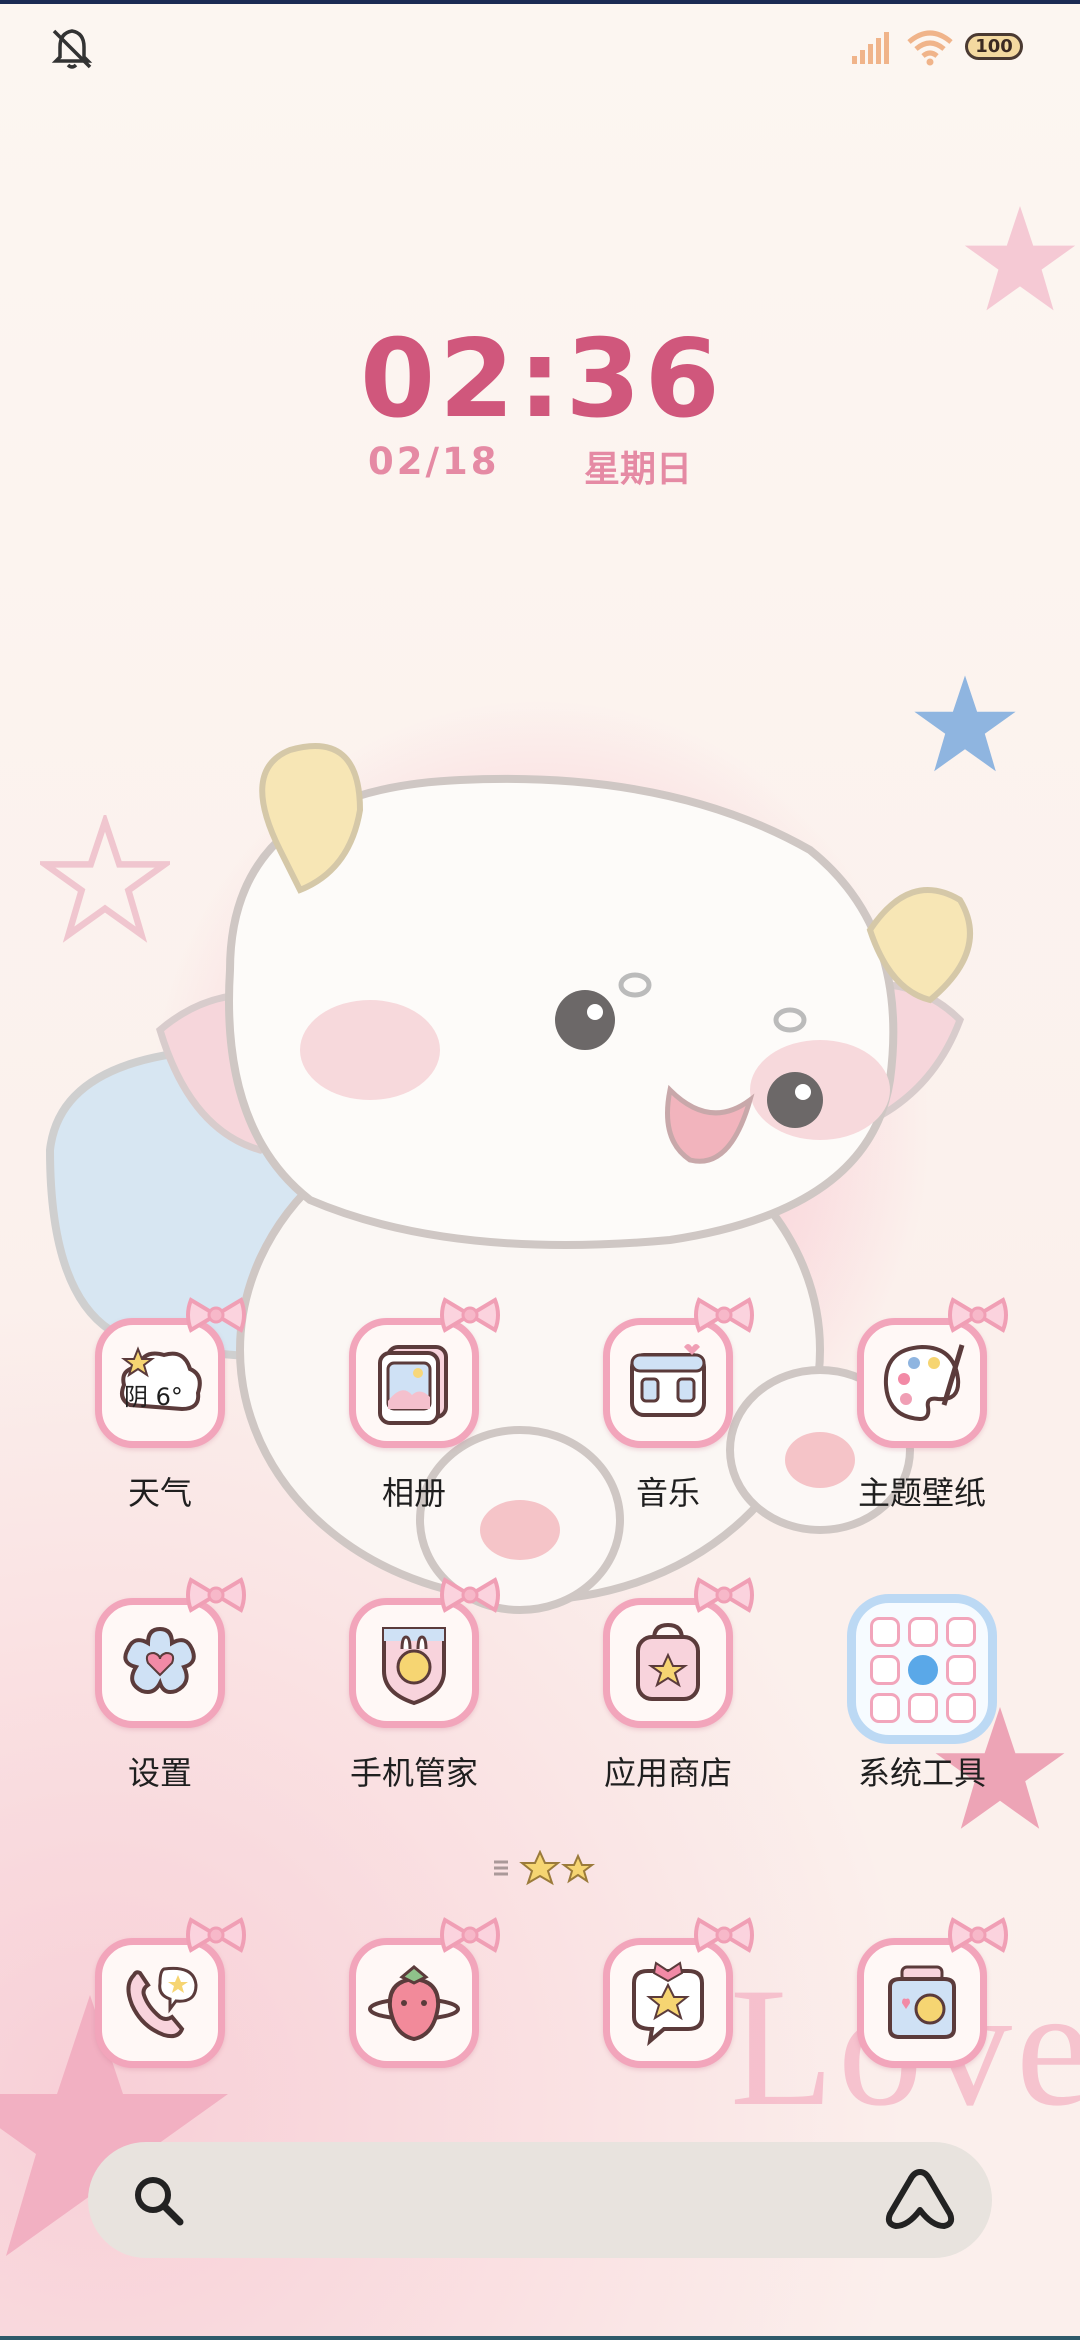 The image size is (1080, 2340). Describe the element at coordinates (667, 1493) in the screenshot. I see `app-label: 音乐` at that location.